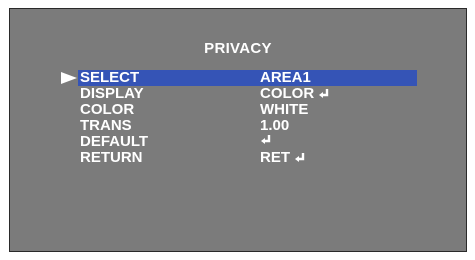  Describe the element at coordinates (112, 93) in the screenshot. I see `menu-item-label: DISPLAY` at that location.